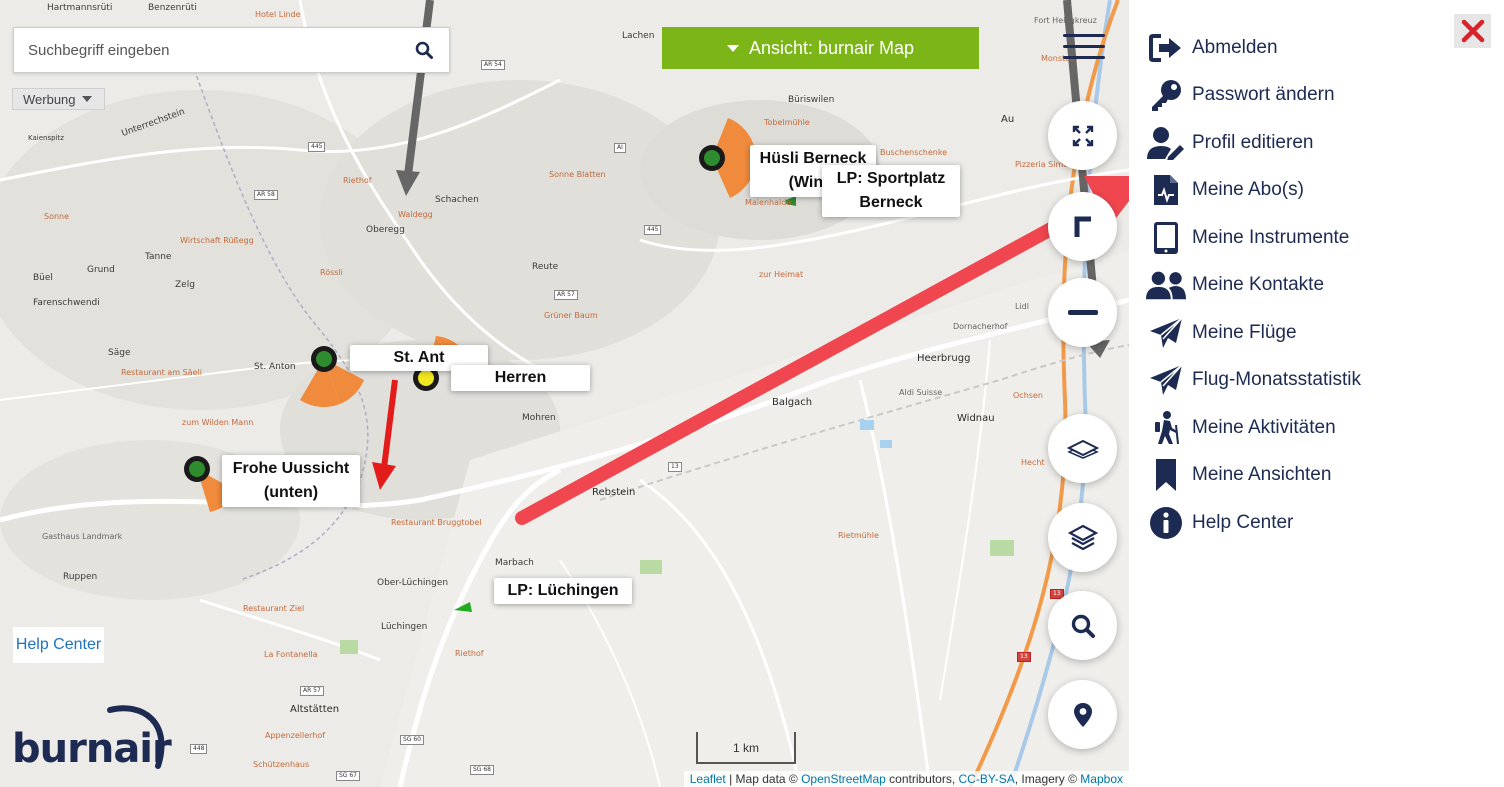  Describe the element at coordinates (792, 402) in the screenshot. I see `place-label: Balgach` at that location.